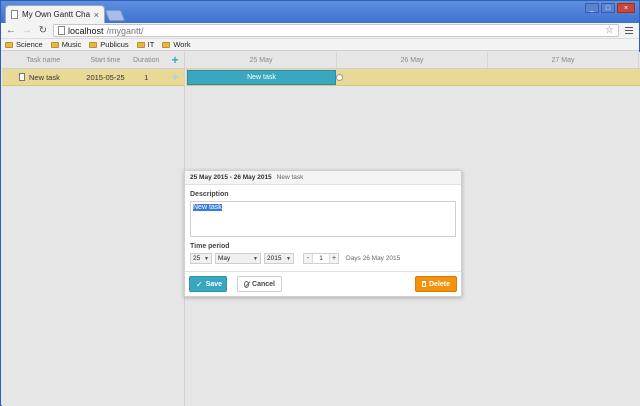 The width and height of the screenshot is (640, 406). What do you see at coordinates (626, 8) in the screenshot?
I see `window-close-icon: ×` at bounding box center [626, 8].